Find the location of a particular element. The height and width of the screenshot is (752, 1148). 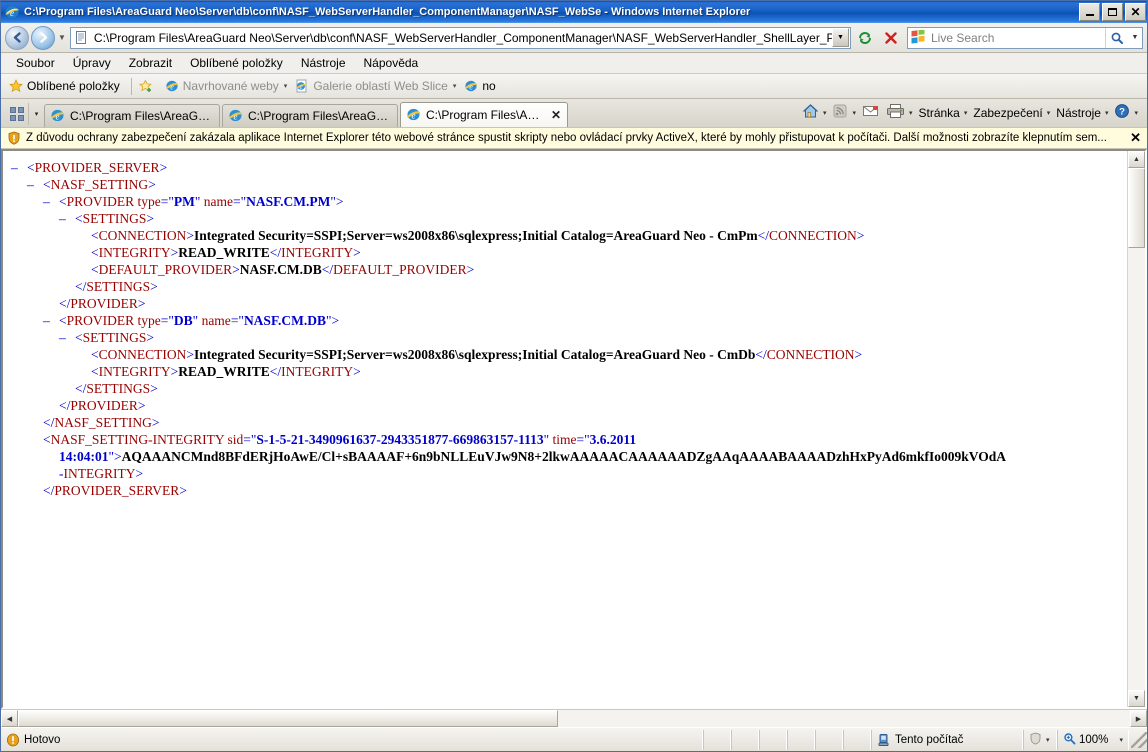

scroll-up-button: ▲ is located at coordinates (1136, 159).